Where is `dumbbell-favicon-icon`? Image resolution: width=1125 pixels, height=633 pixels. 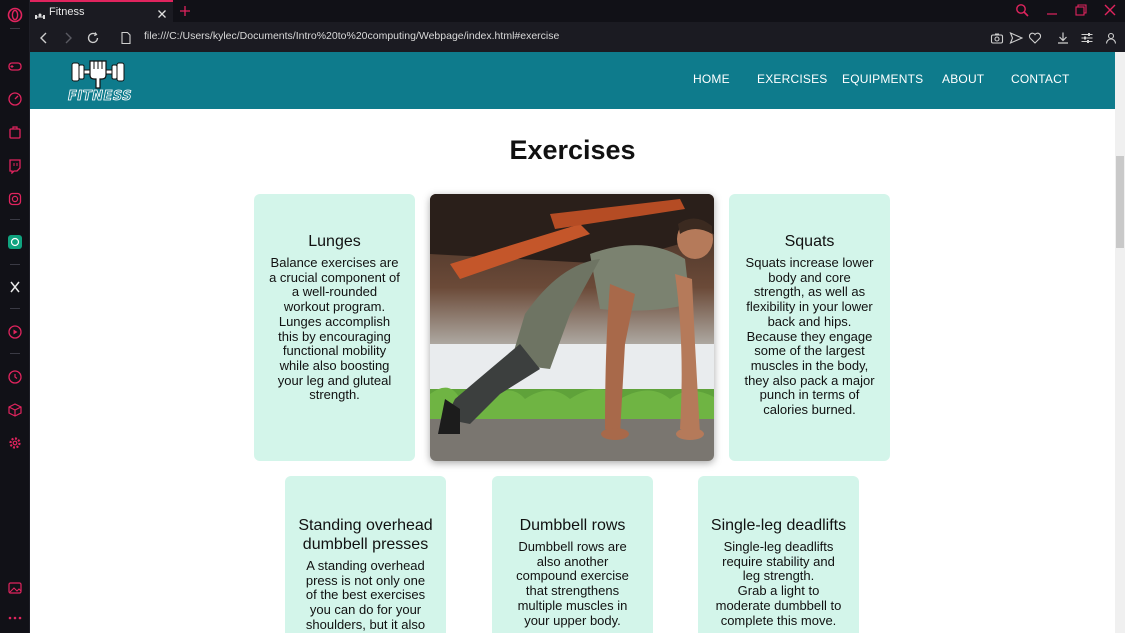
dumbbell-favicon-icon is located at coordinates (40, 13).